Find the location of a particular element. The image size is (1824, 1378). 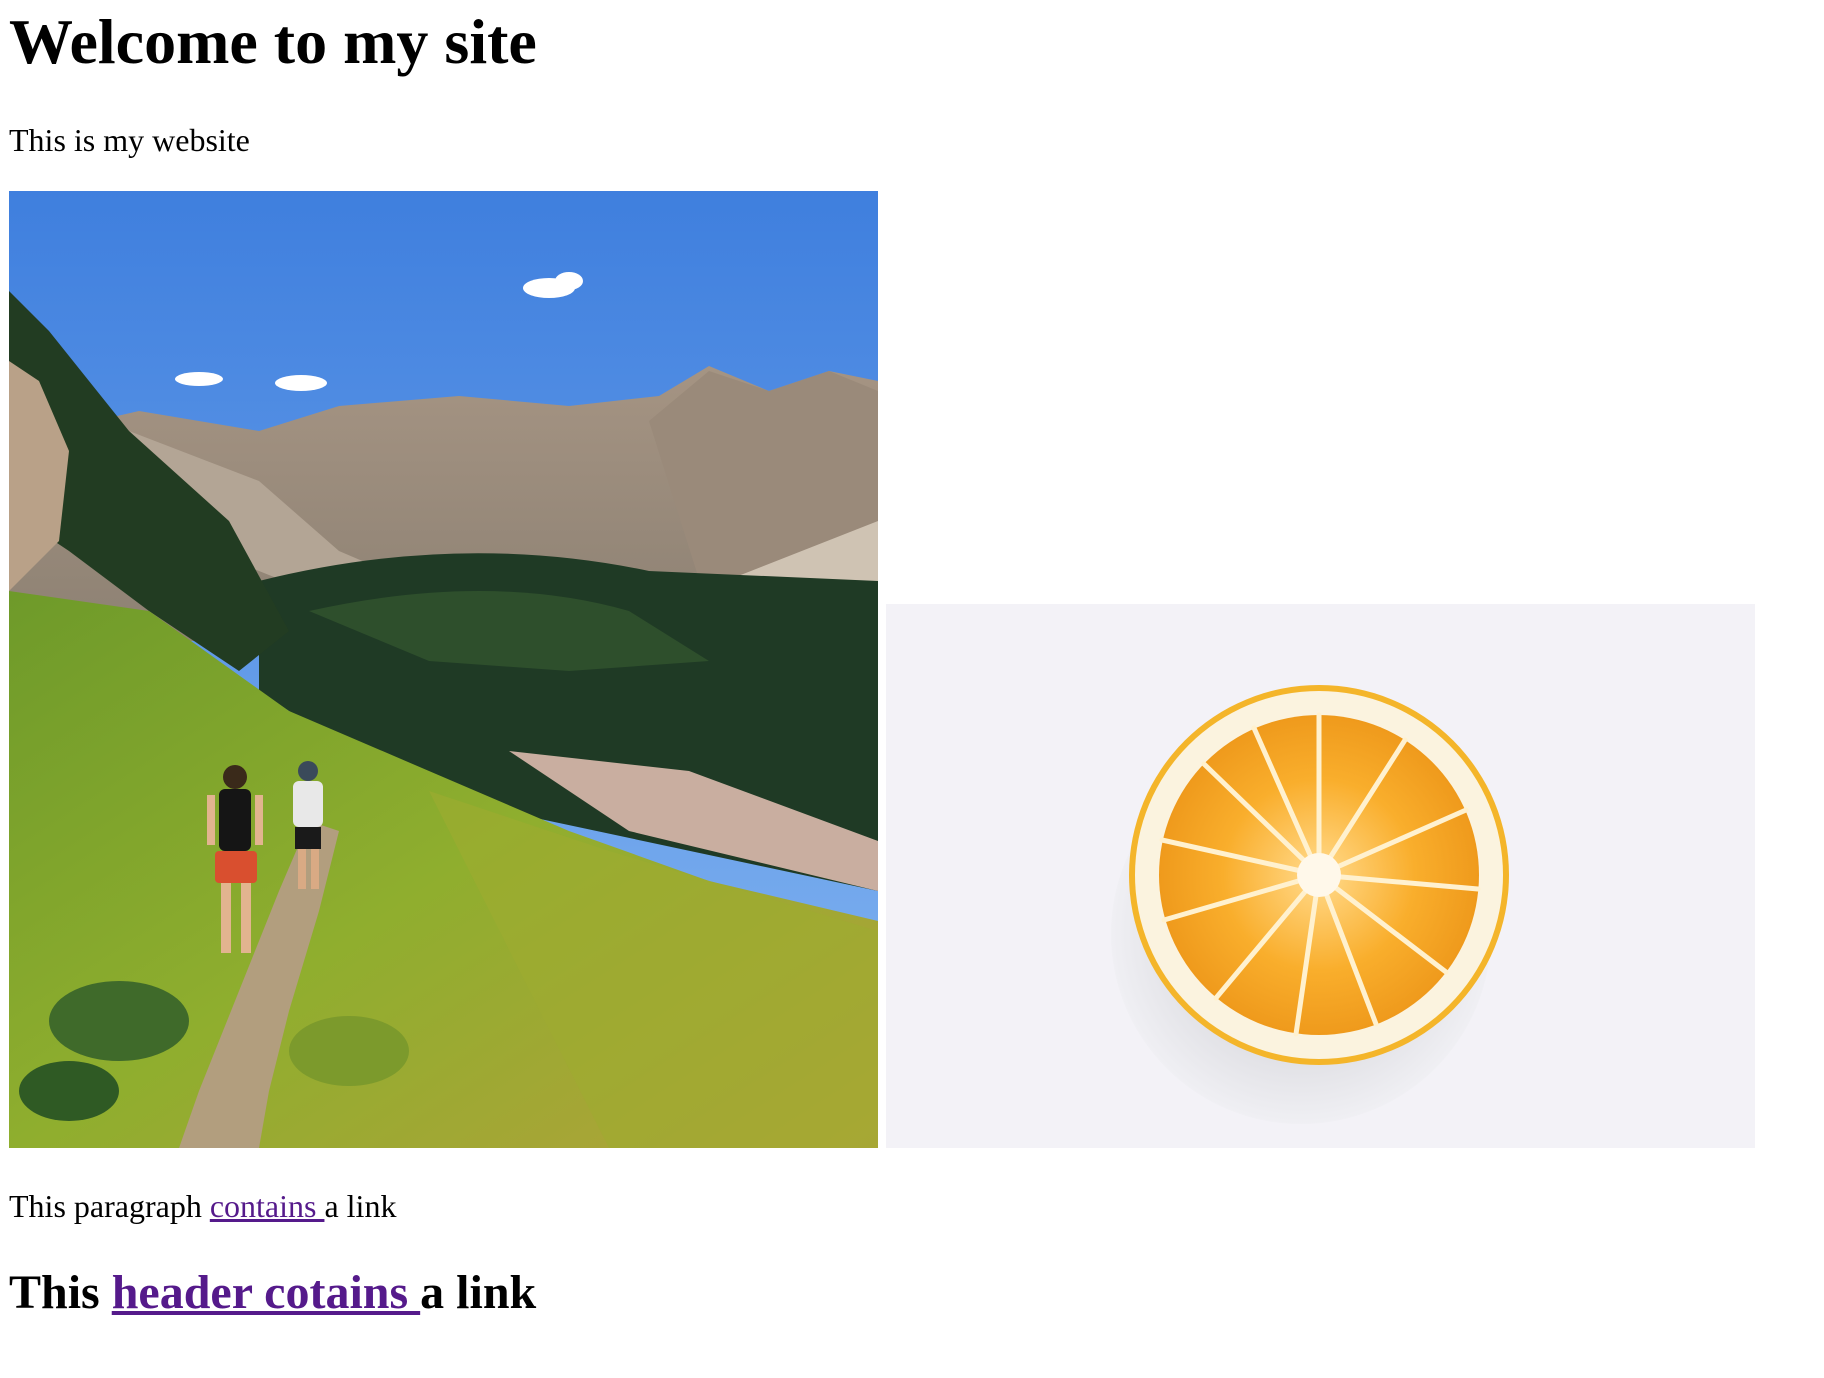

link-paragraph: This paragraph contains a link is located at coordinates (202, 1206).